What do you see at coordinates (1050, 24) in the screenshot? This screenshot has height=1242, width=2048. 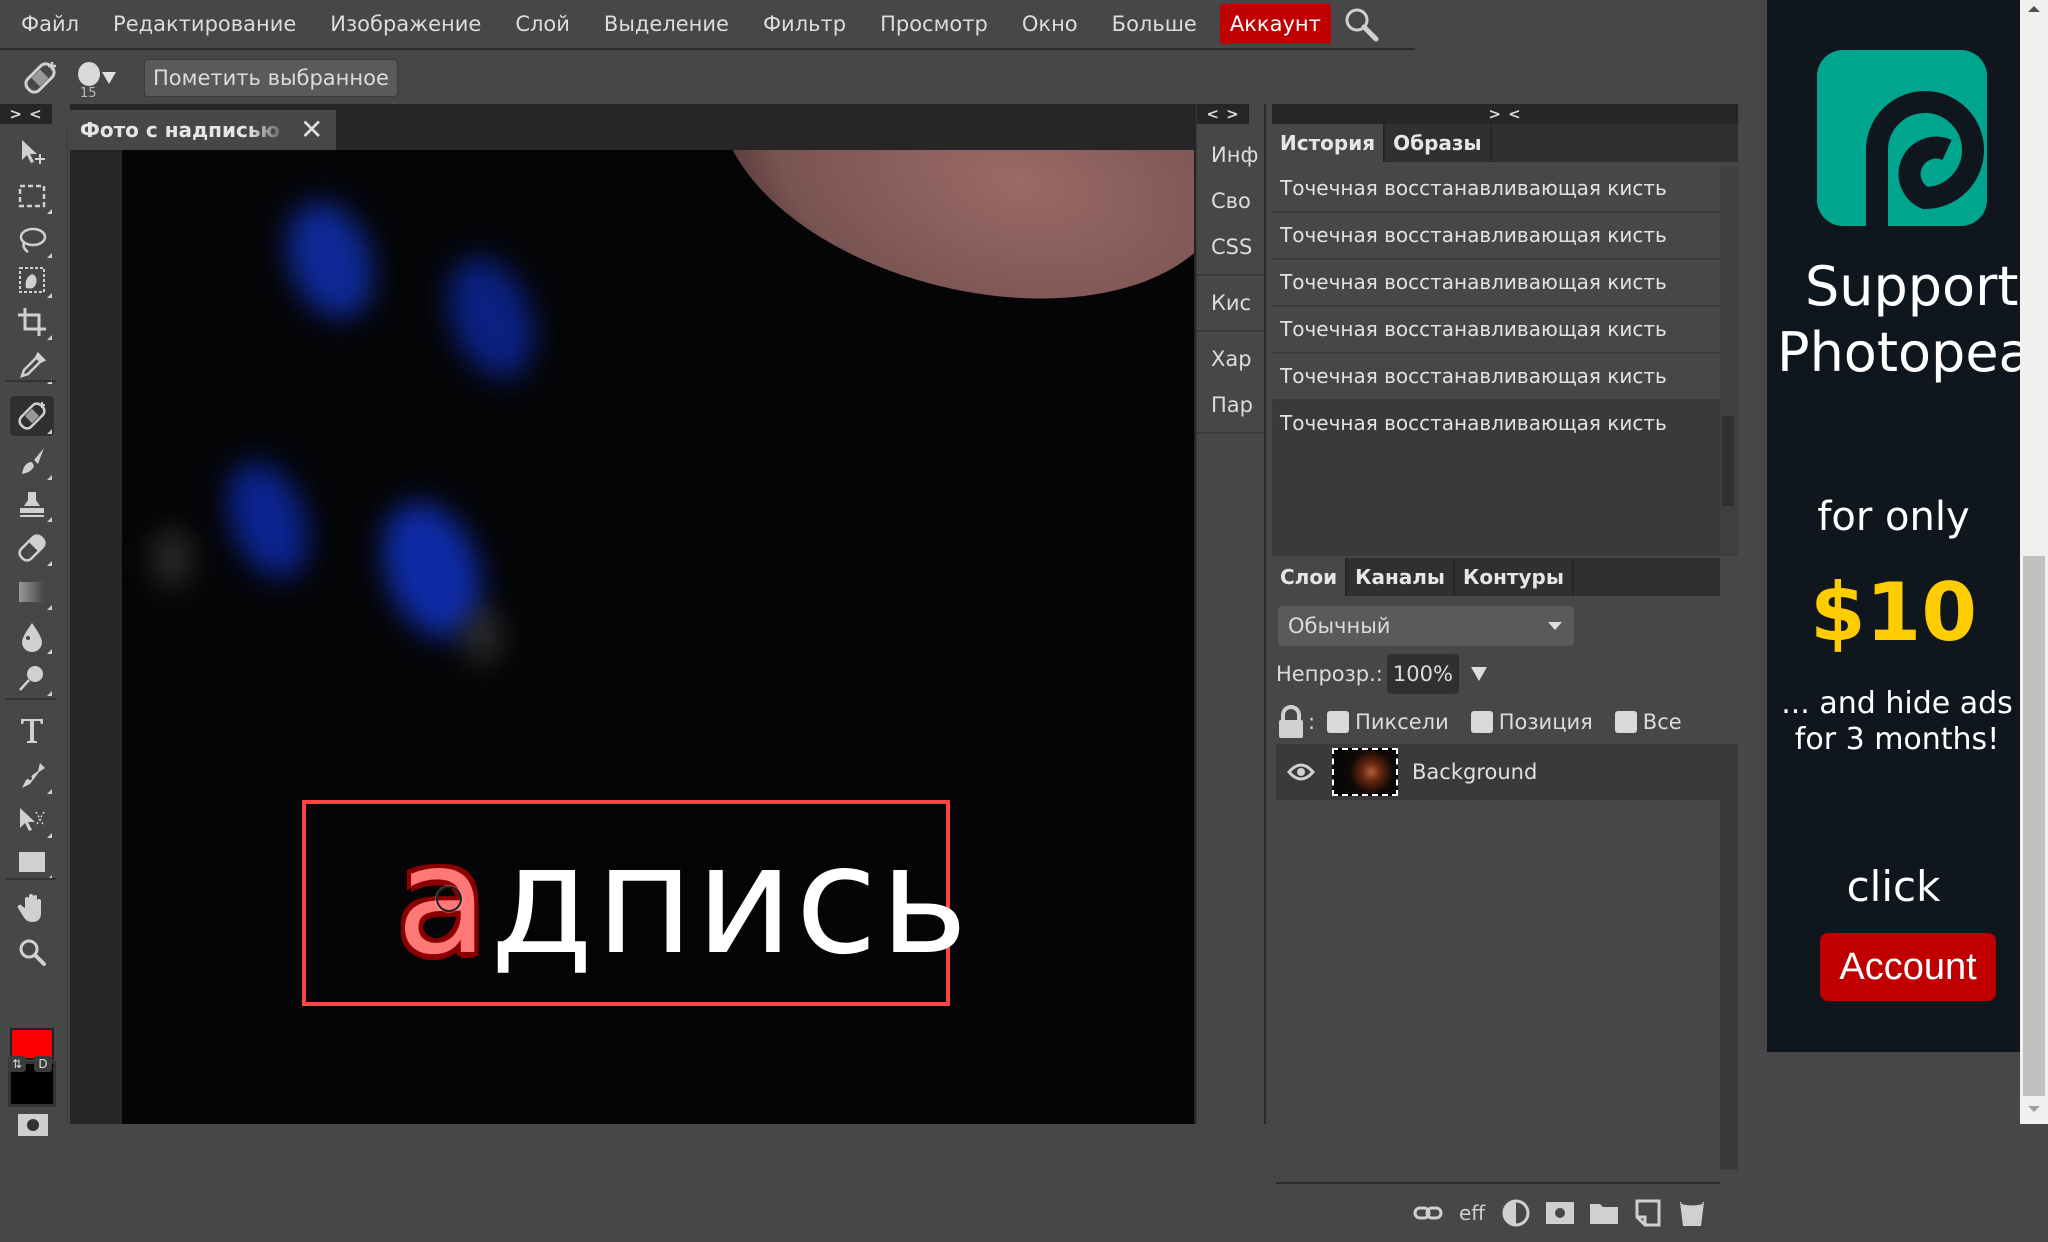 I see `menu-window: Окно` at bounding box center [1050, 24].